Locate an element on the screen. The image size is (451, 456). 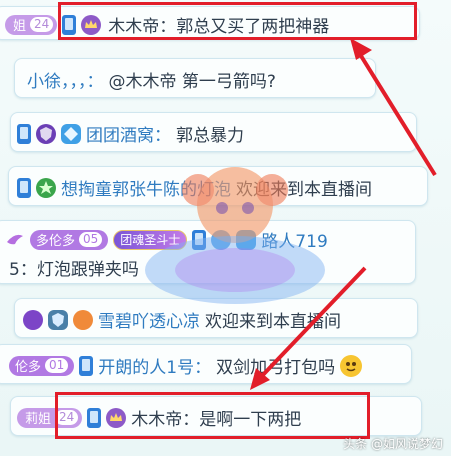
source-watermark: 头条 @如风说梦幻 is located at coordinates (393, 444).